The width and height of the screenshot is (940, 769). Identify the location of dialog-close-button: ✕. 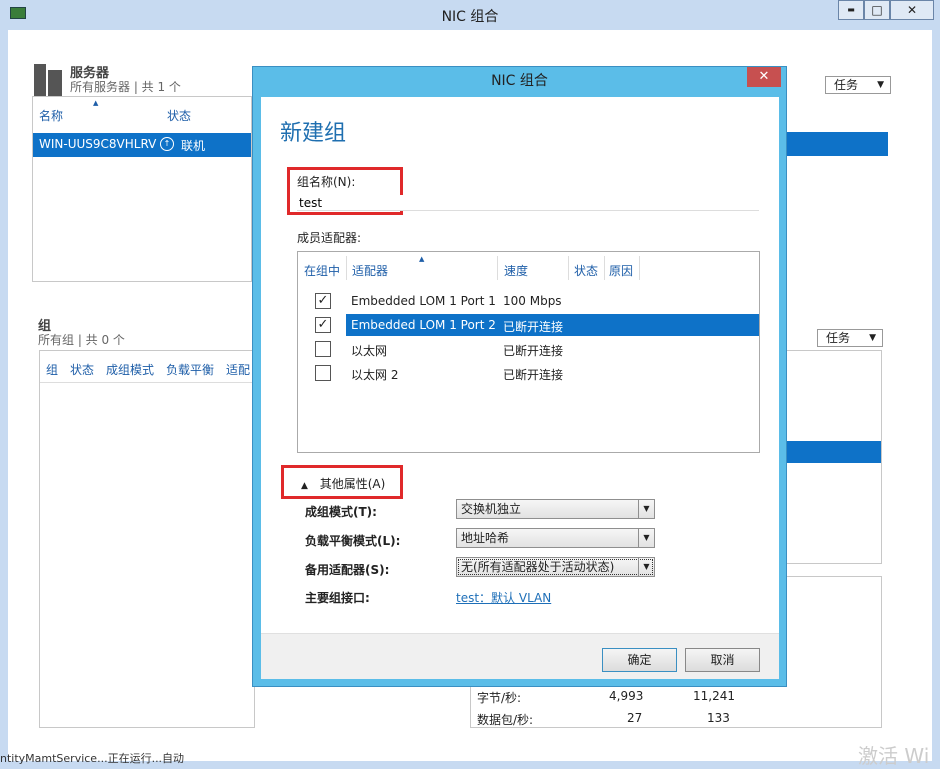
(764, 77).